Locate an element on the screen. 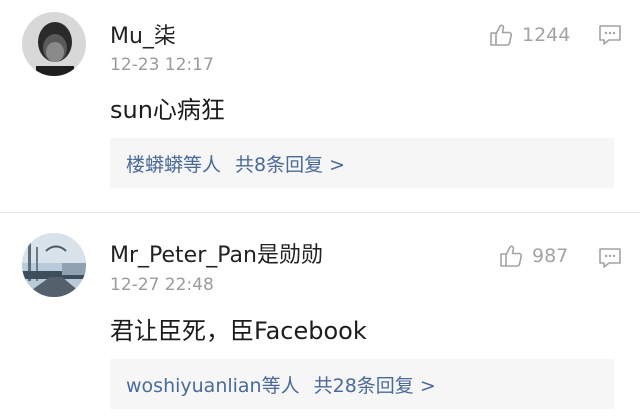 This screenshot has height=416, width=640. dark-portrait-avatar-icon is located at coordinates (54, 44).